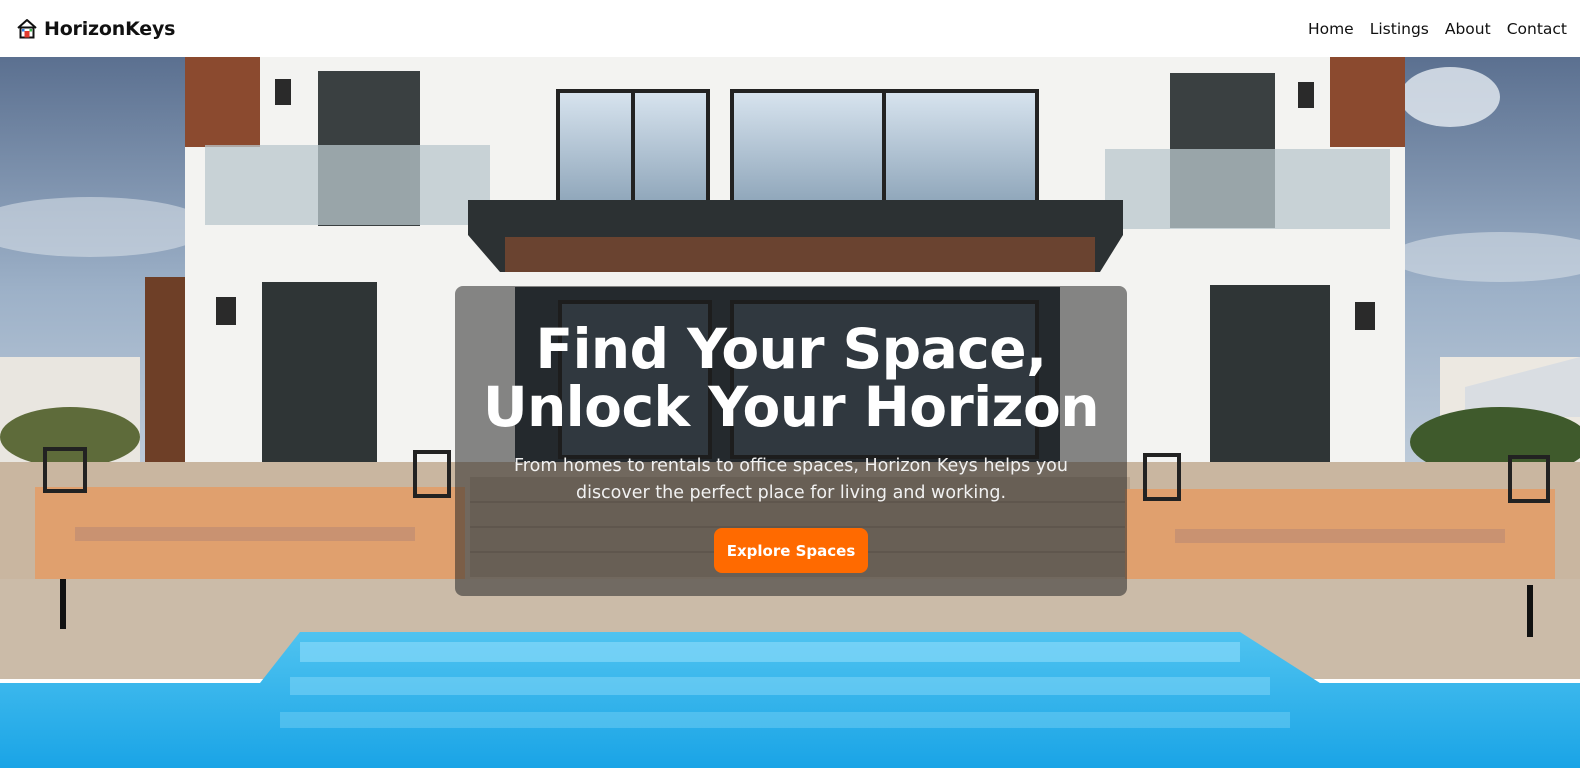 The width and height of the screenshot is (1580, 768). Describe the element at coordinates (791, 550) in the screenshot. I see `explore-spaces-button: Explore Spaces` at that location.